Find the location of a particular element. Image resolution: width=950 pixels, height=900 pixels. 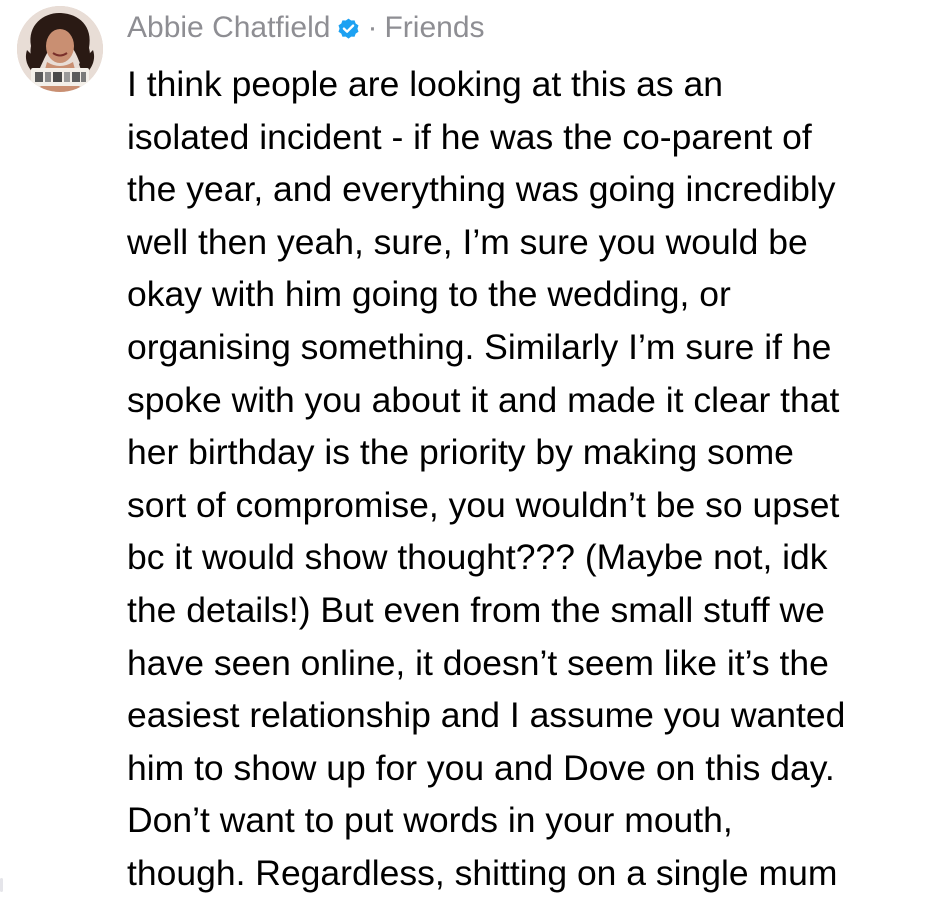

comment-header: Abbie Chatfield · Friends is located at coordinates (306, 28).